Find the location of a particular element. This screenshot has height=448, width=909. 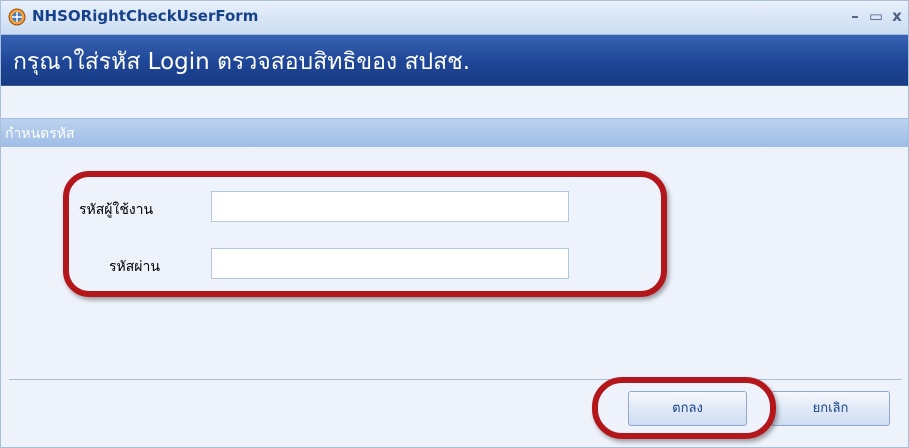

username-label: รหัสผู้ใช้งาน is located at coordinates (116, 210).